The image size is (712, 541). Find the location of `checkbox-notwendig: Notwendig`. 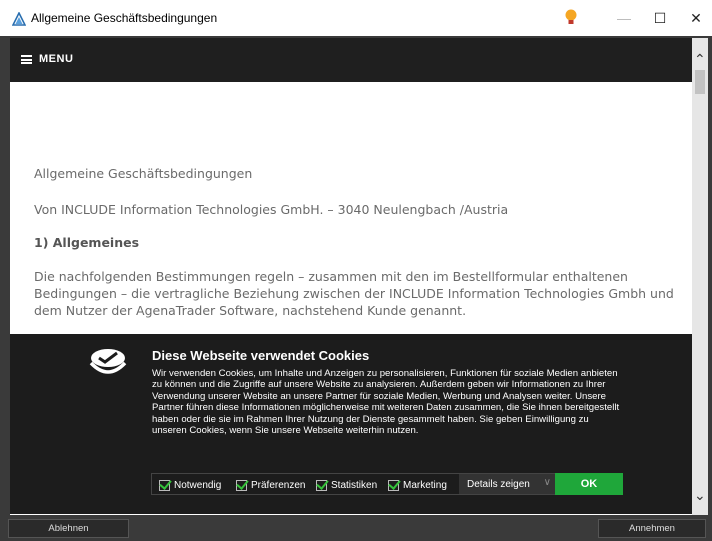

checkbox-notwendig: Notwendig is located at coordinates (190, 485).